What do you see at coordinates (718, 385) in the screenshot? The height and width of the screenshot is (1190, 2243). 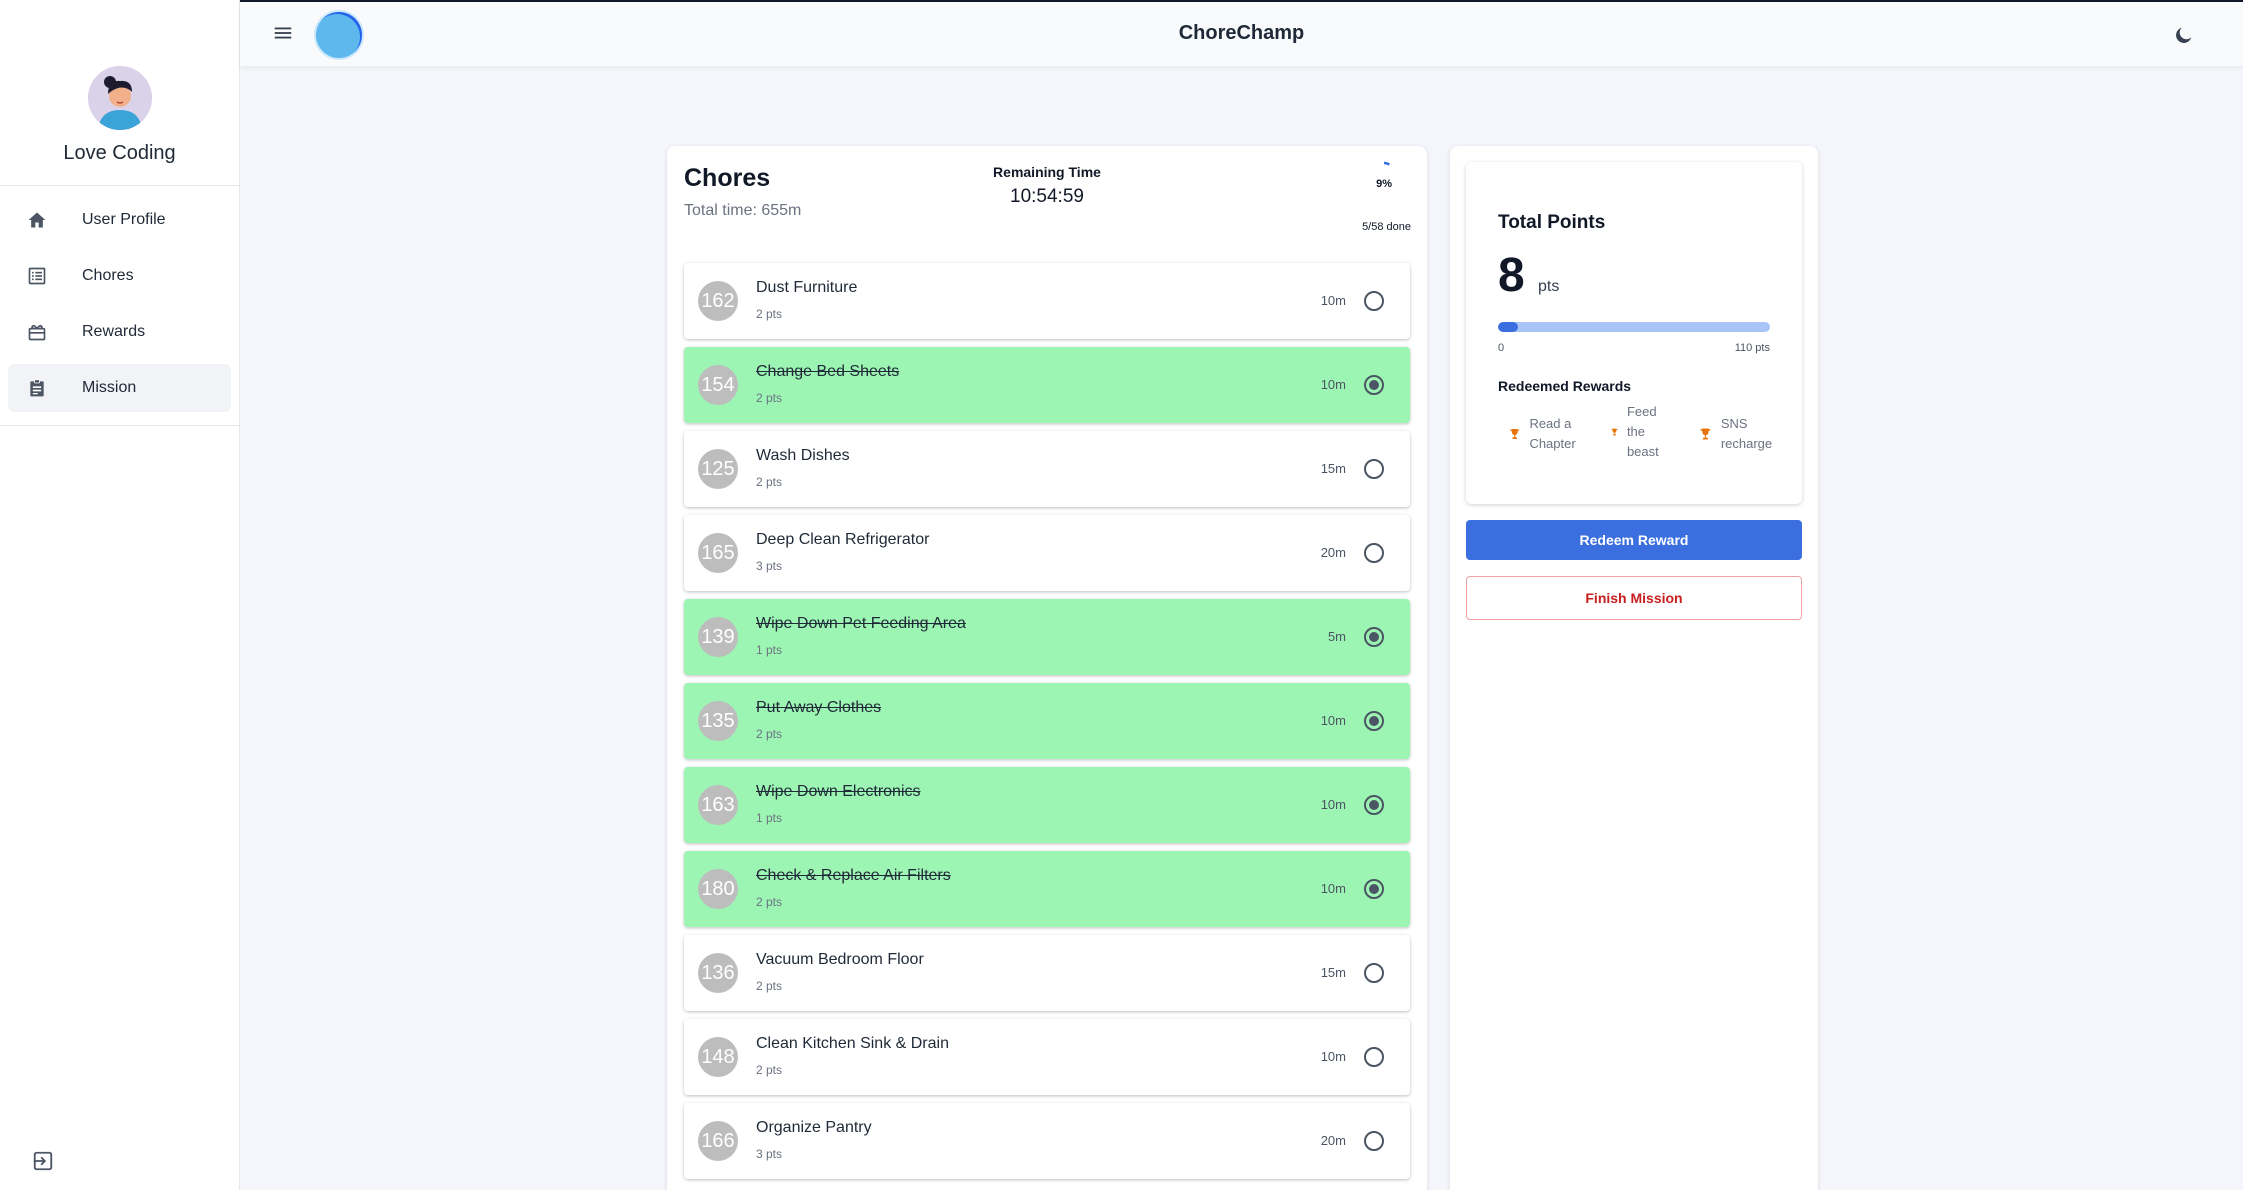 I see `chore-id-badge: 154` at bounding box center [718, 385].